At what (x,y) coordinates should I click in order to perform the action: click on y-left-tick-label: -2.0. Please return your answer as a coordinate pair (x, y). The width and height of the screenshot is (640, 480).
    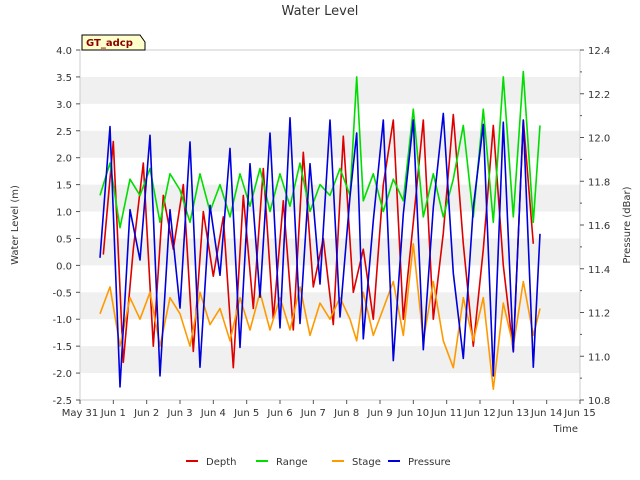
    Looking at the image, I should click on (62, 374).